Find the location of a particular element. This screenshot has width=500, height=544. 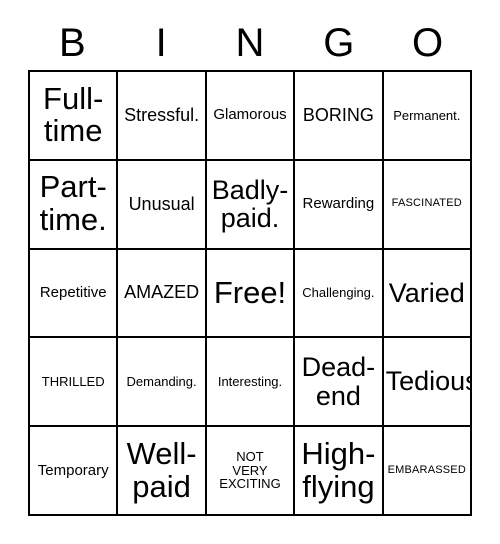

bingo-cell-n2: Badly- paid. is located at coordinates (251, 205).